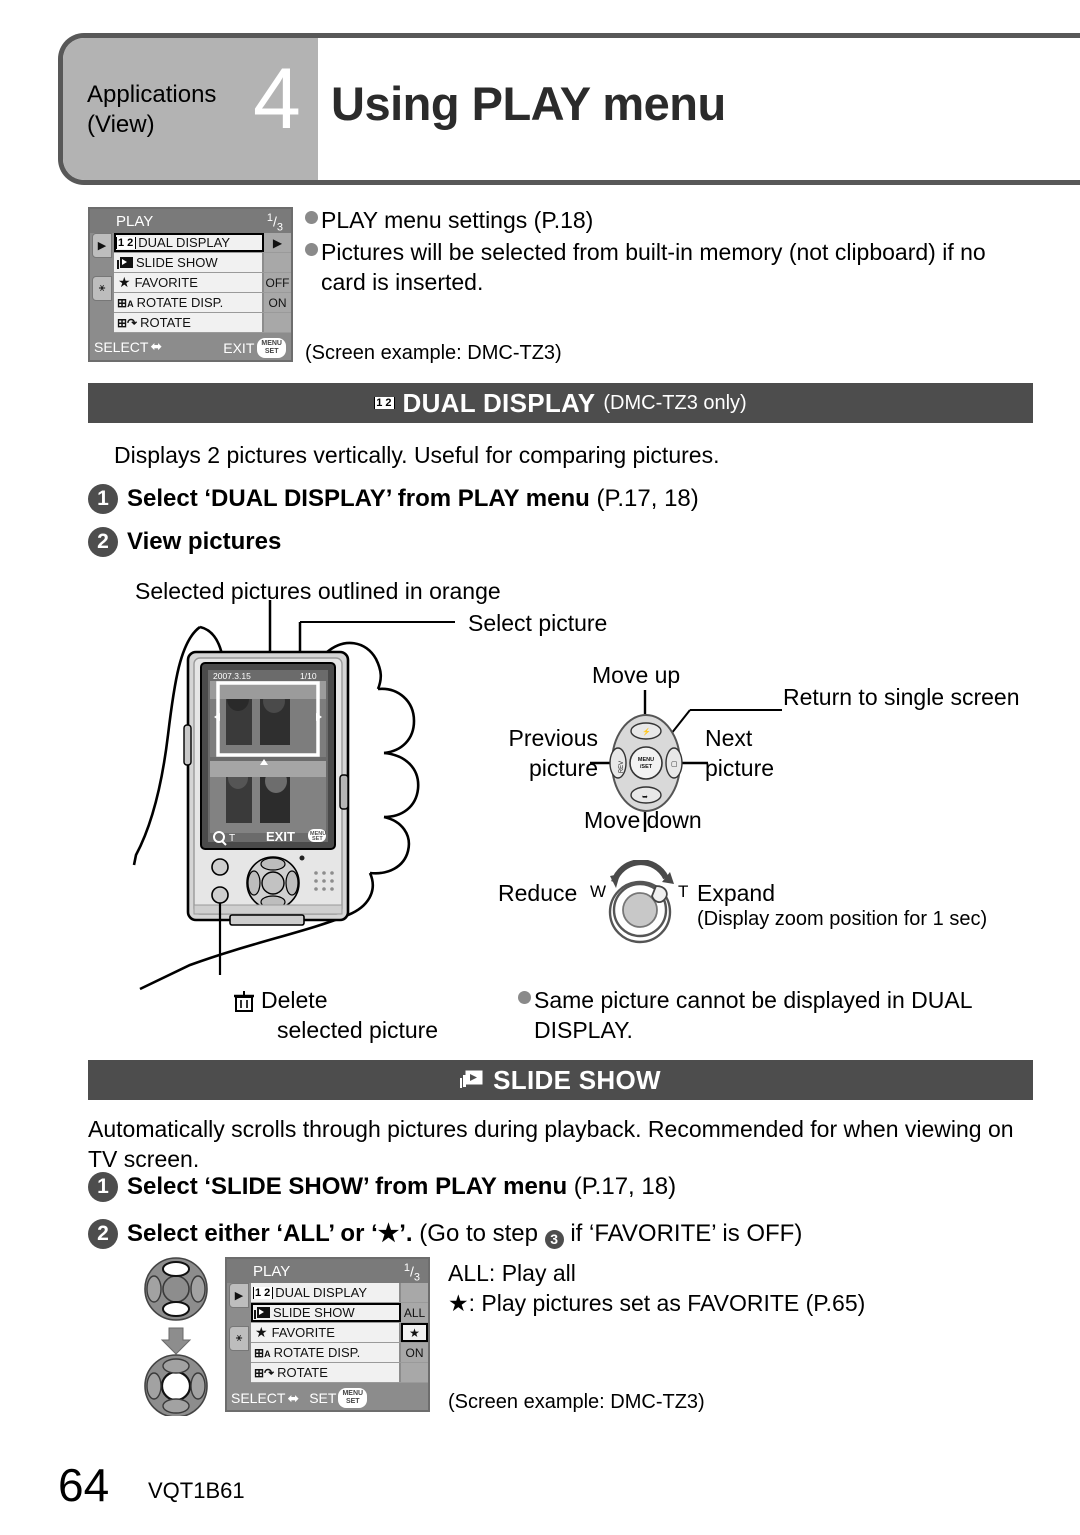  What do you see at coordinates (433, 353) in the screenshot?
I see `top-screen-example-note: (Screen example: DMC-TZ3)` at bounding box center [433, 353].